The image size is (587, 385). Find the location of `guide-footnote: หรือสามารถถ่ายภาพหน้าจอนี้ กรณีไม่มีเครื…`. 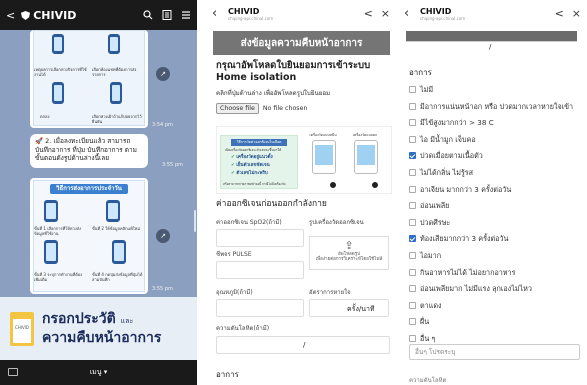

guide-footnote: หรือสามารถถ่ายภาพหน้าจอนี้ กรณีไม่มีเครื… is located at coordinates (254, 184).